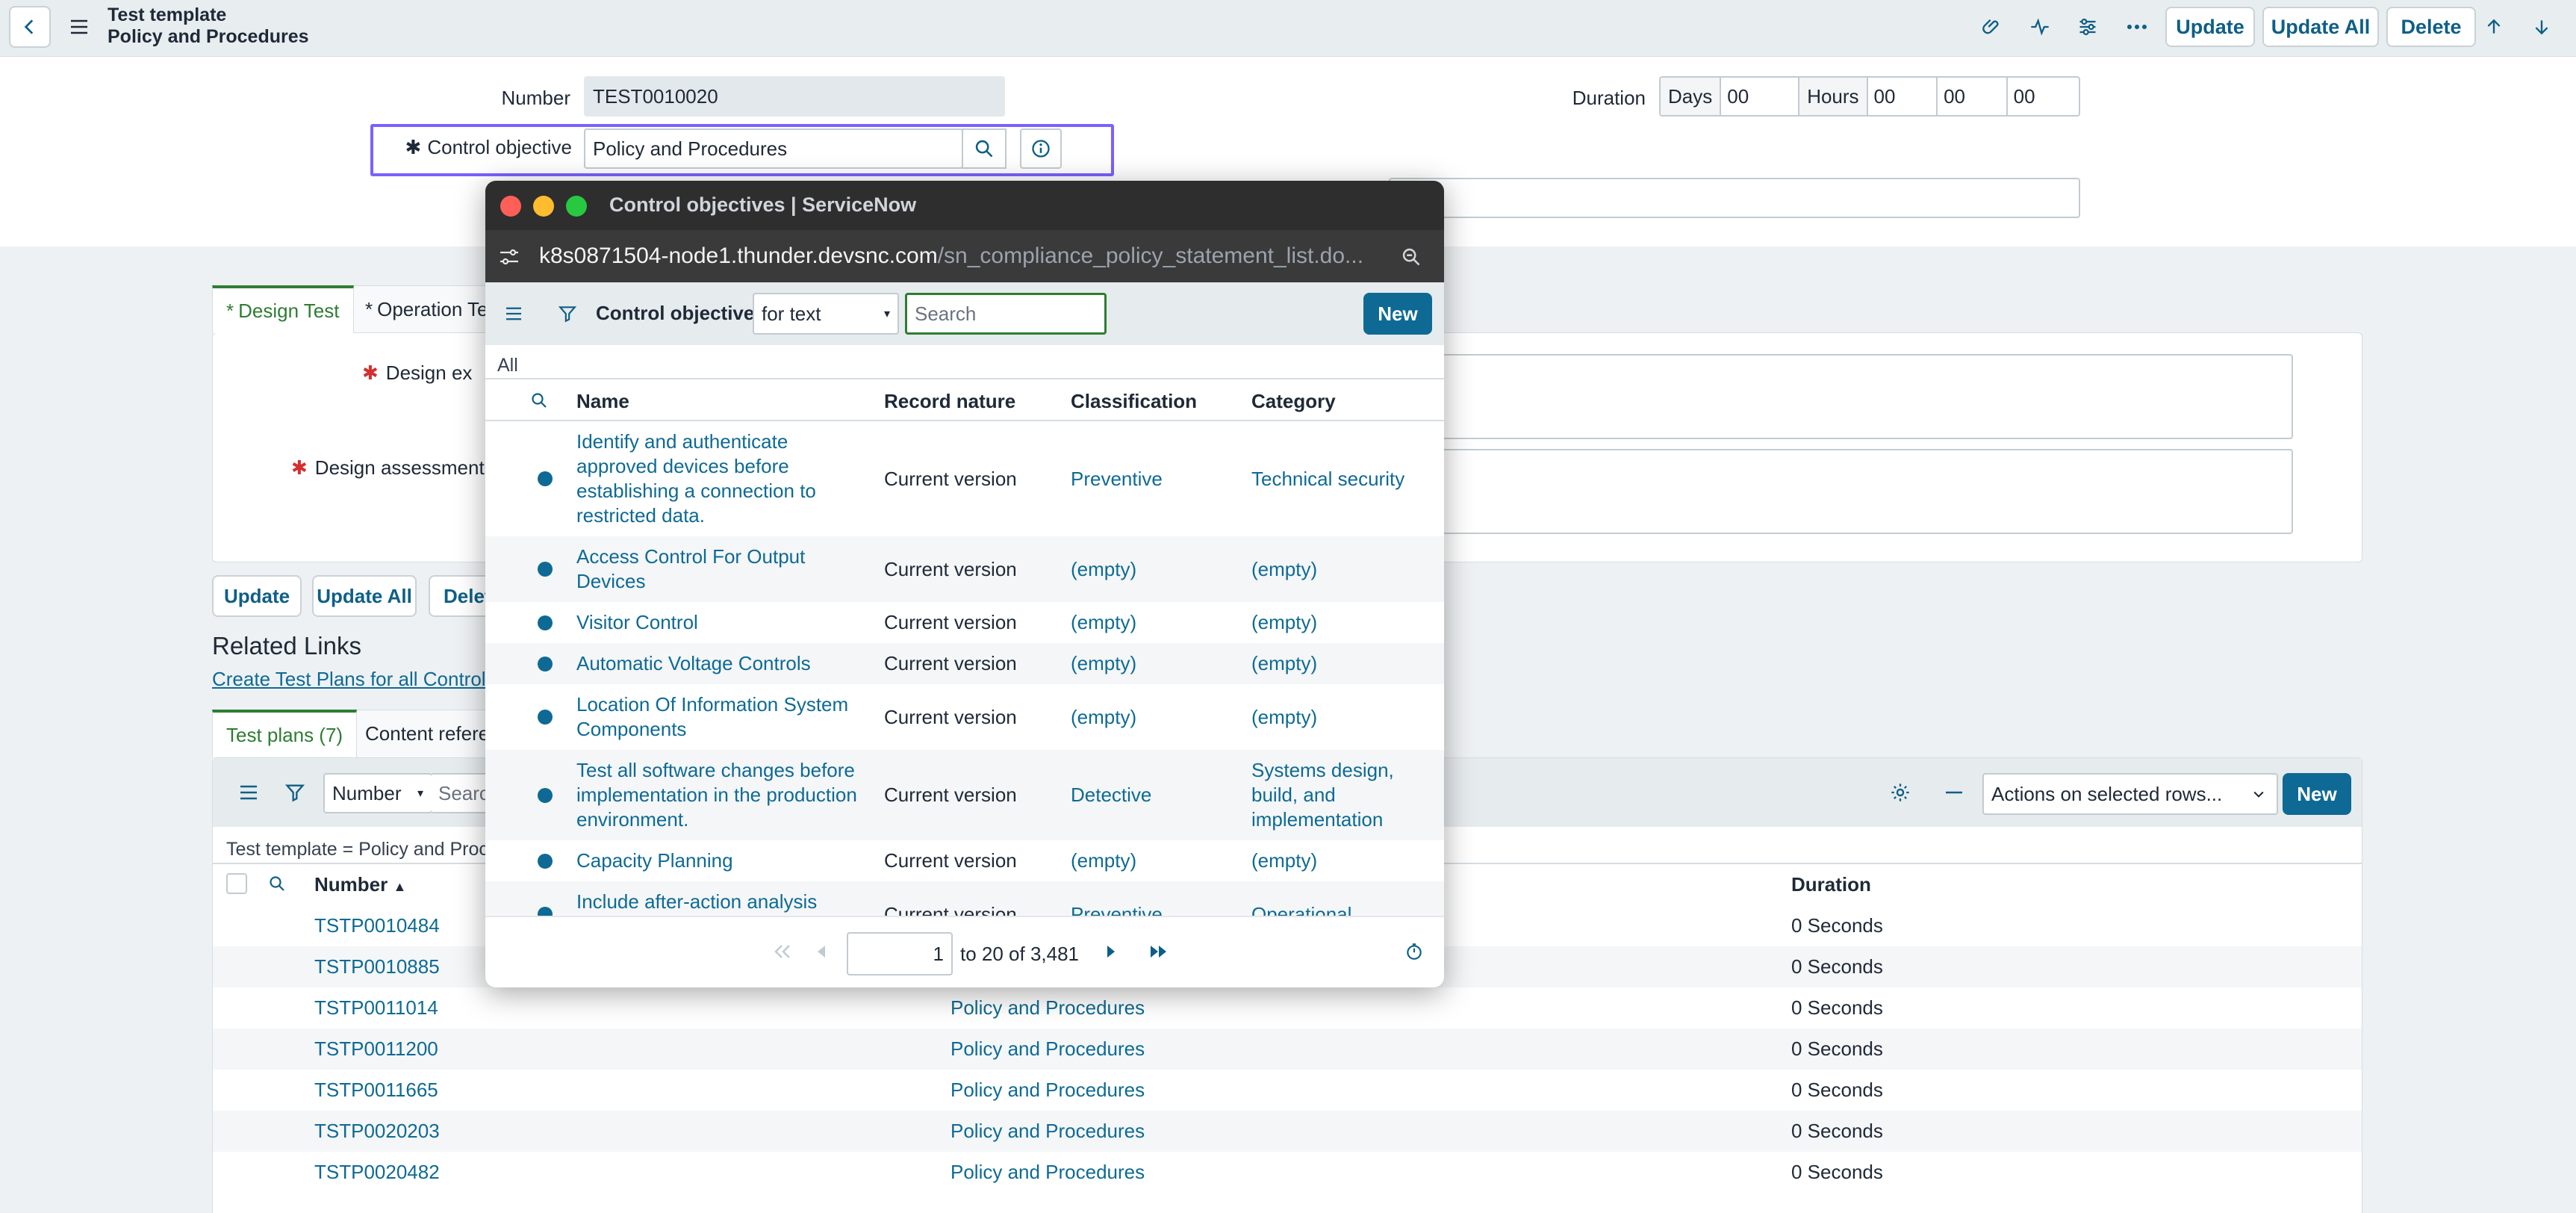  What do you see at coordinates (1411, 256) in the screenshot?
I see `zoom-icon` at bounding box center [1411, 256].